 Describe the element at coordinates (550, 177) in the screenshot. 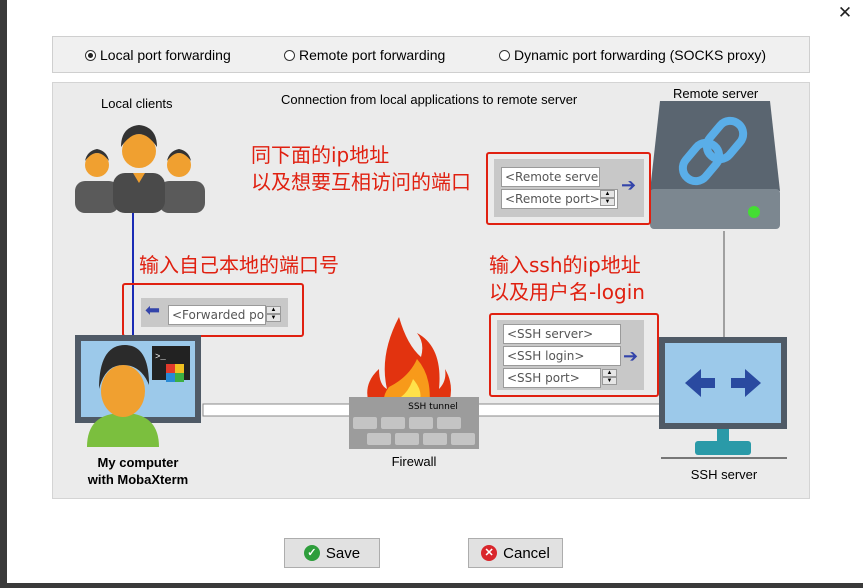

I see `remote-server-input: <Remote server>` at that location.